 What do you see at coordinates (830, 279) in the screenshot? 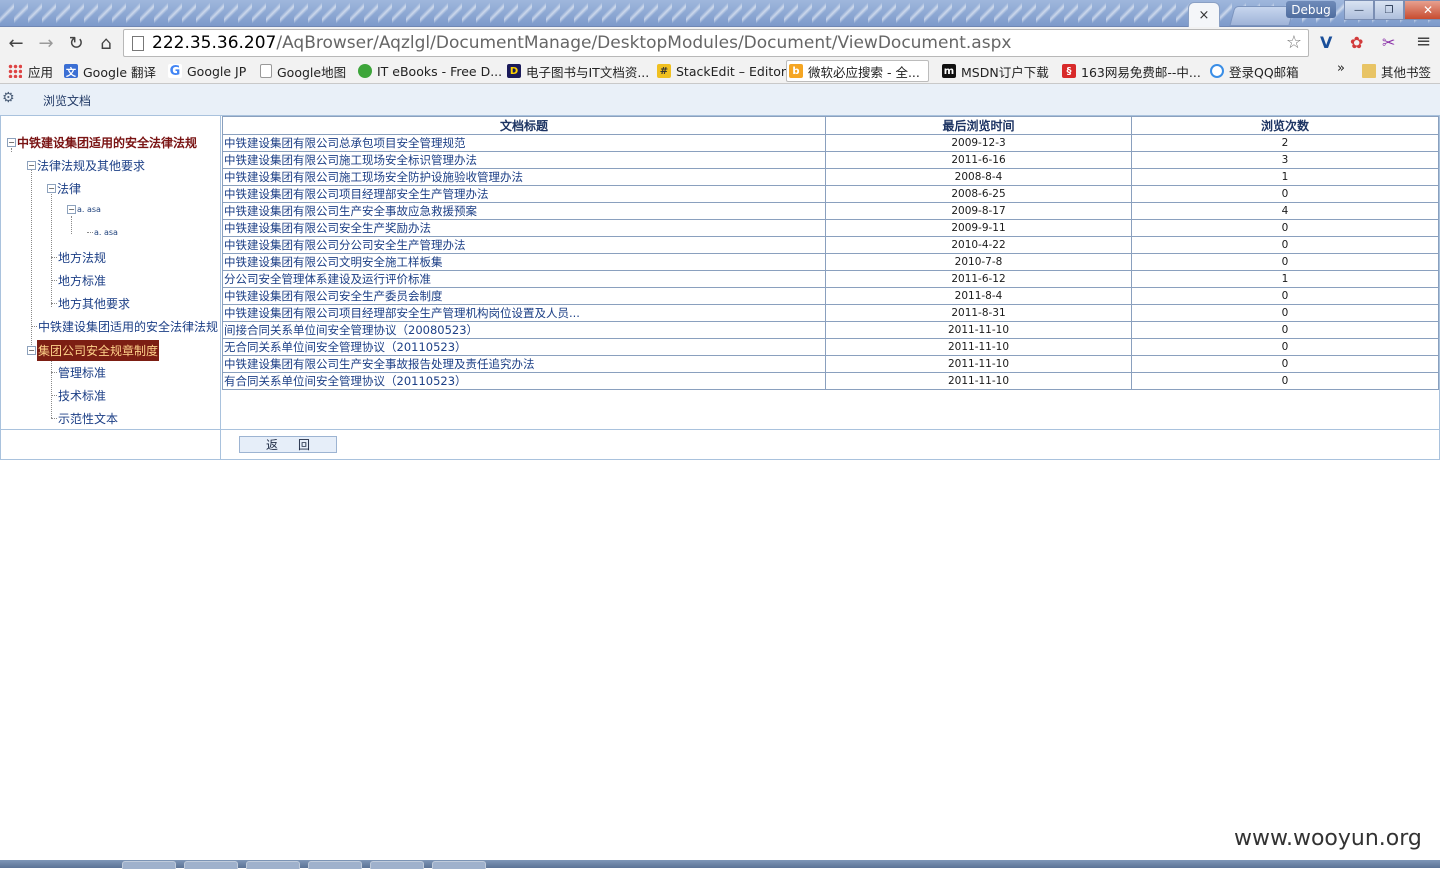
I see `table-row: 分公司安全管理体系建设及运行评价标准 2011-6-12 1` at bounding box center [830, 279].